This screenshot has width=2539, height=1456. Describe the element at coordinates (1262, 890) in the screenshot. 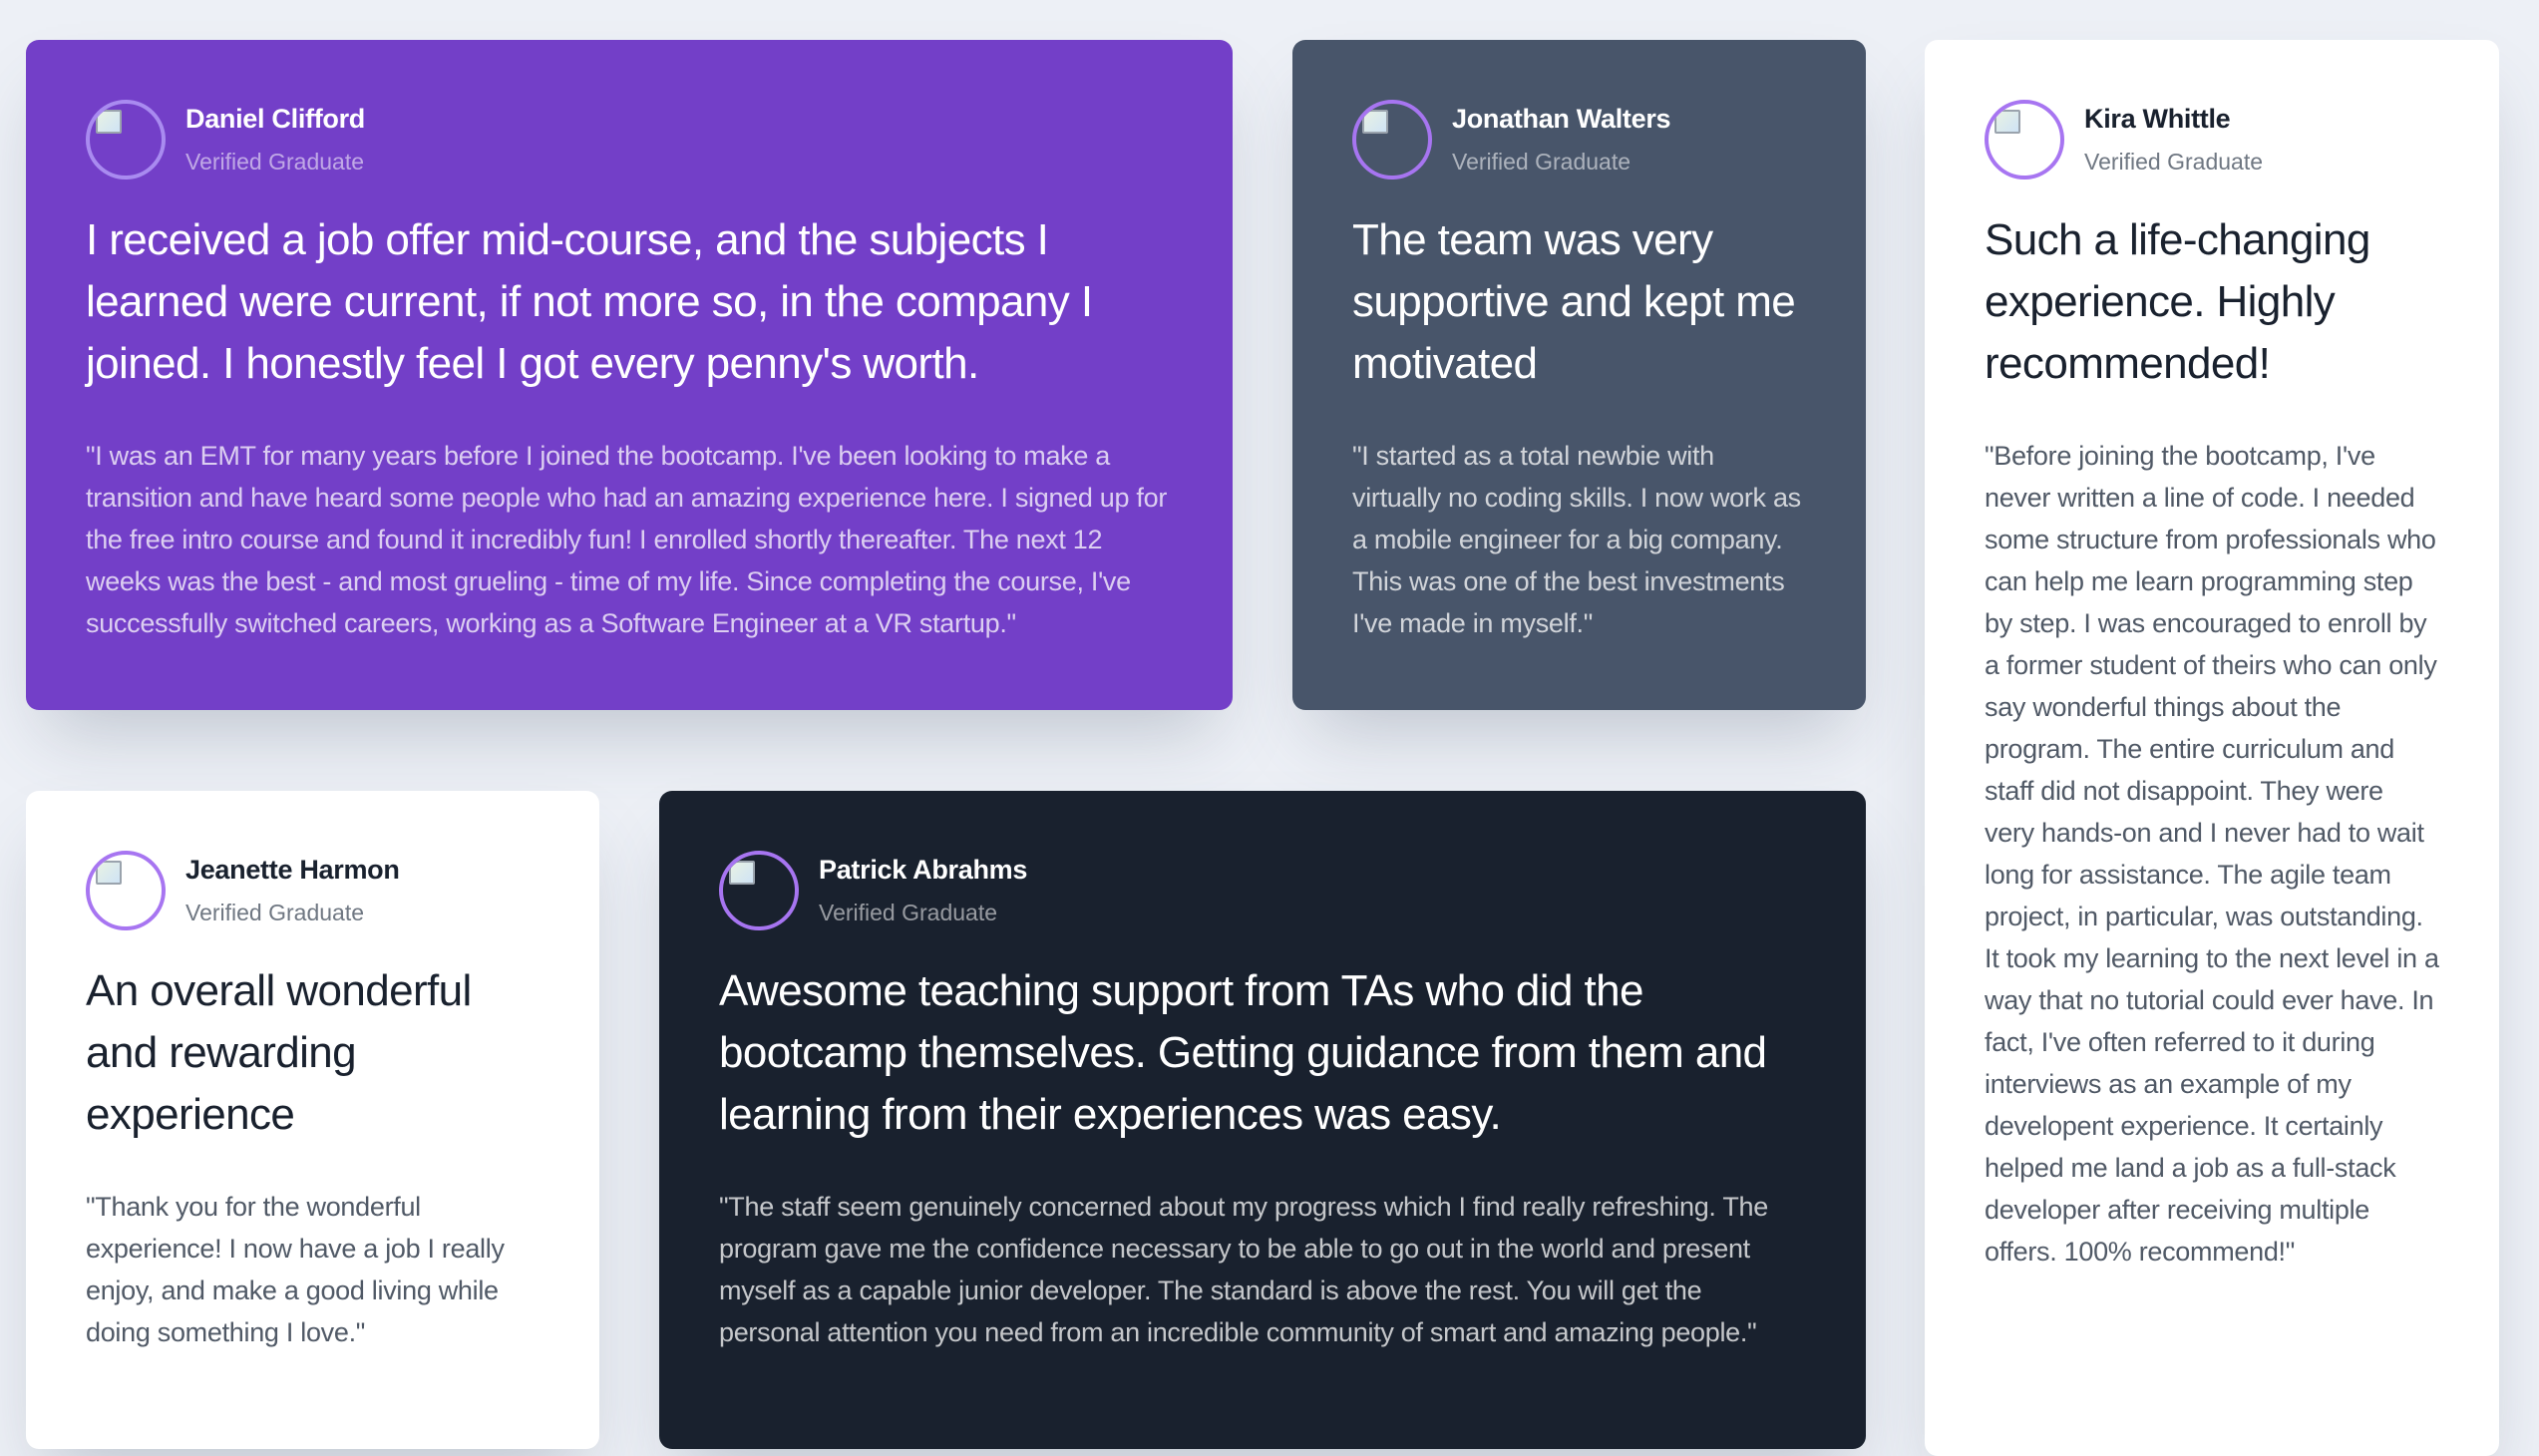

I see `testimonial-author: Patrick Abrahms Verified Graduate` at that location.